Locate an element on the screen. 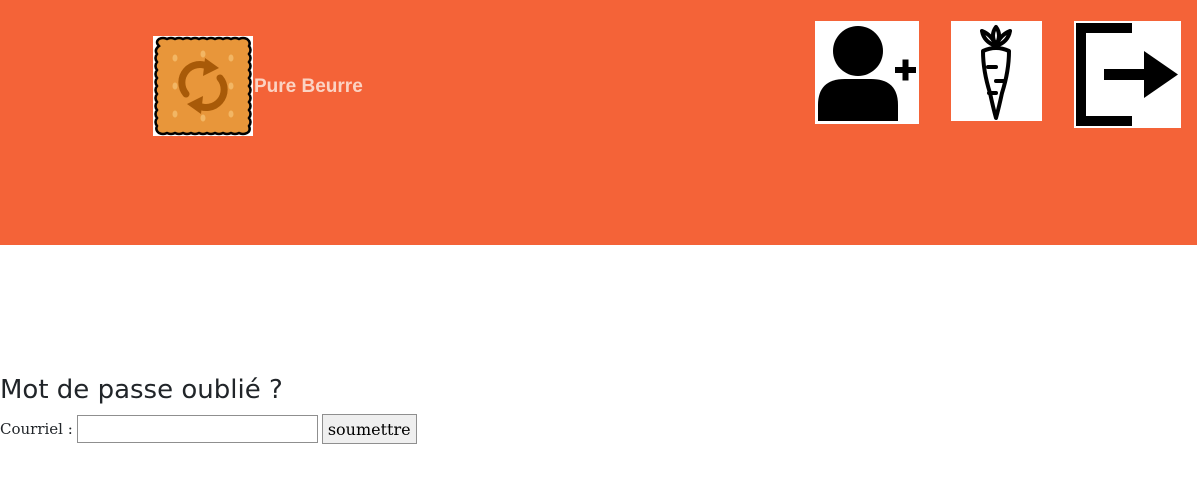 This screenshot has width=1197, height=481. email-label: Courriel : is located at coordinates (36, 429).